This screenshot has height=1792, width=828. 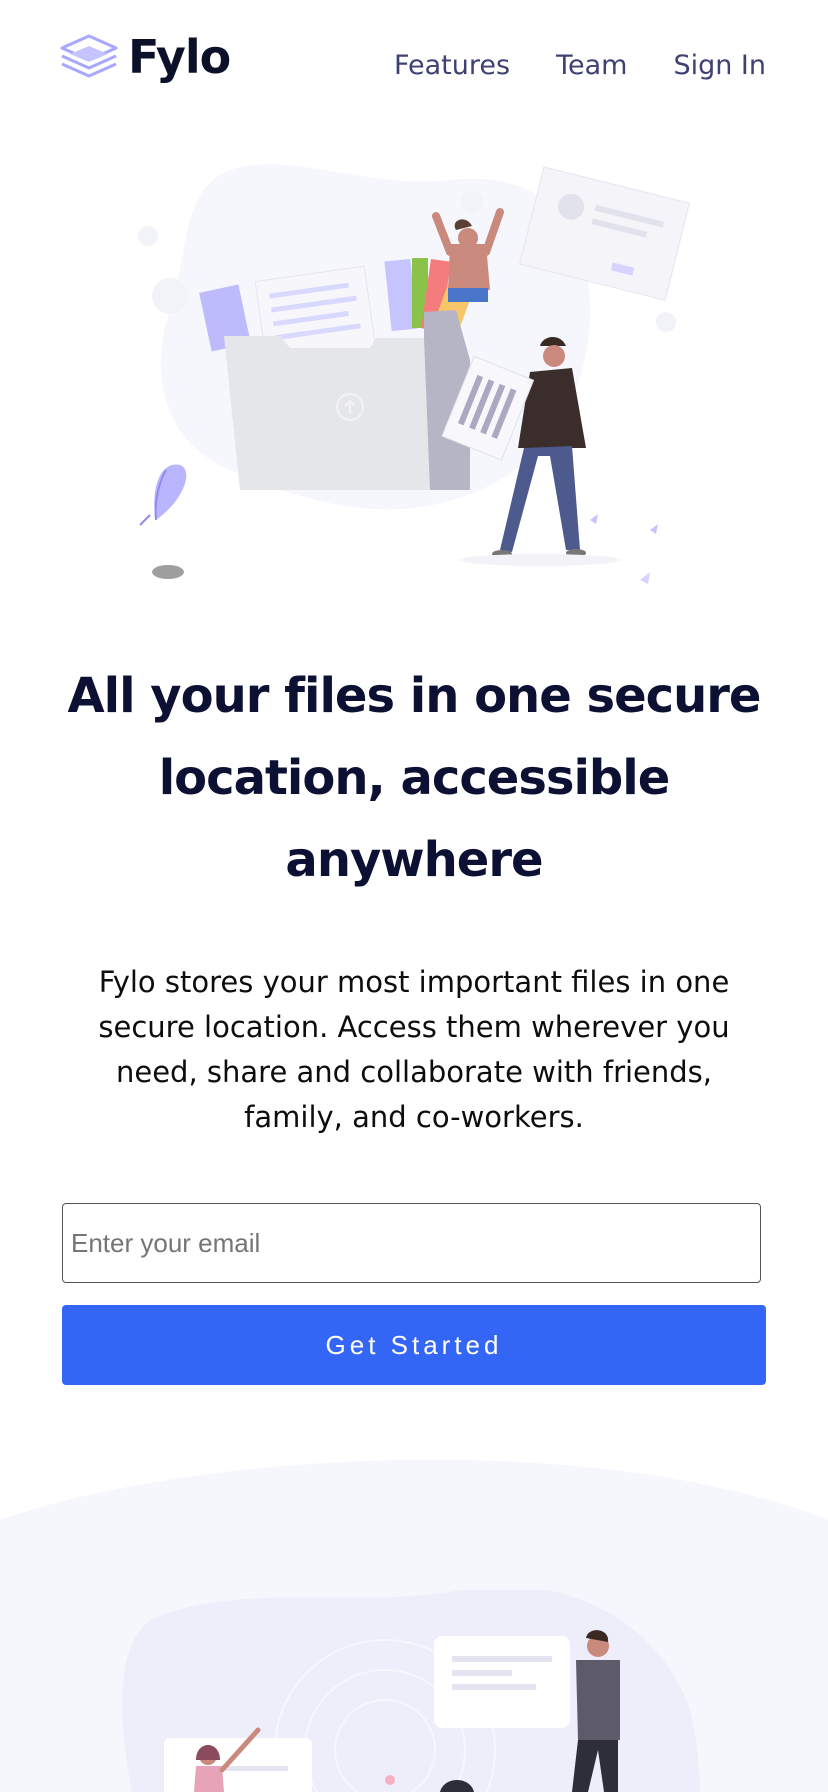 What do you see at coordinates (411, 1691) in the screenshot?
I see `collaboration-illustration` at bounding box center [411, 1691].